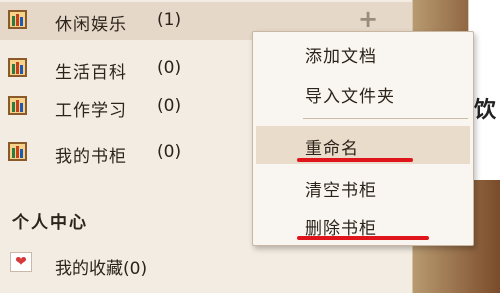 This screenshot has height=293, width=500. I want to click on menu-item-add-document: 添加文档, so click(341, 54).